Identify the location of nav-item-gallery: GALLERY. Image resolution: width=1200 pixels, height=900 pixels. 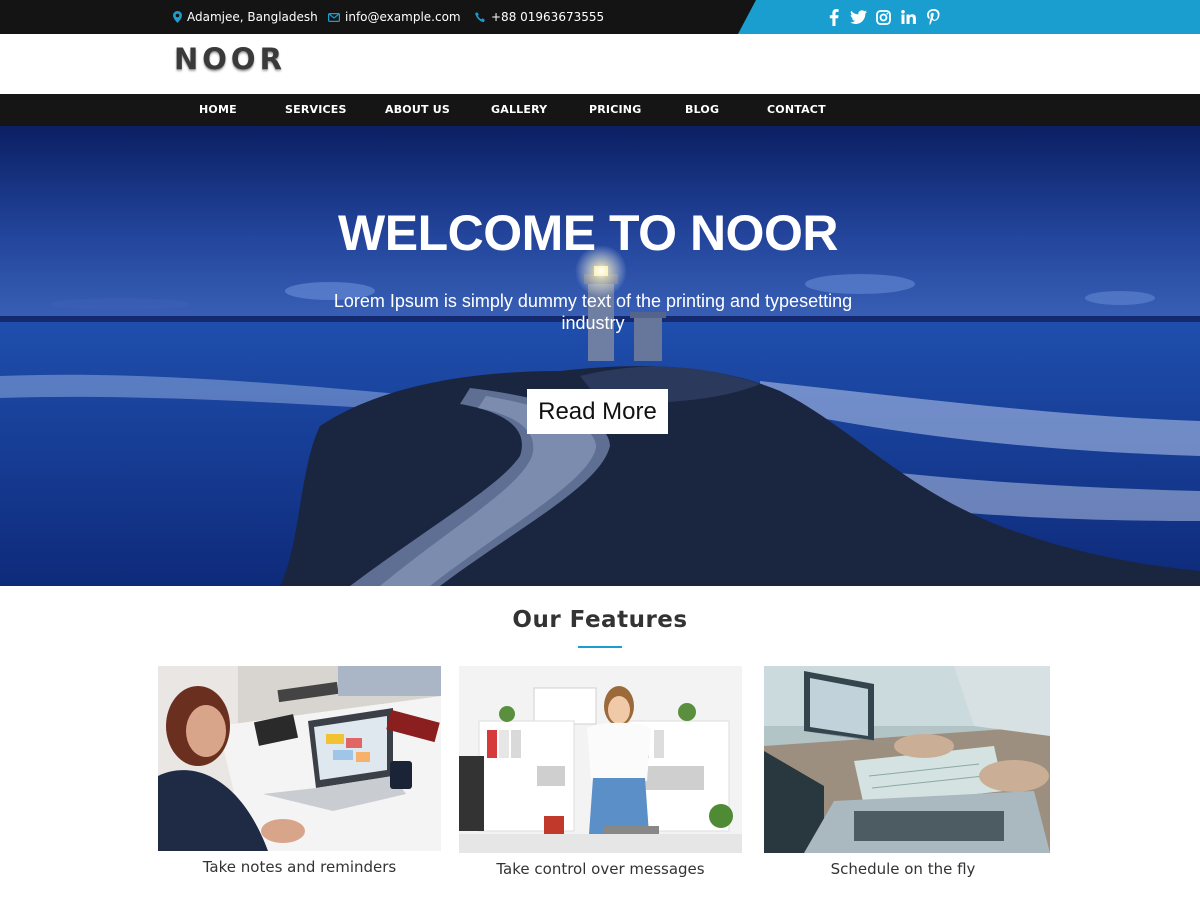
(519, 110).